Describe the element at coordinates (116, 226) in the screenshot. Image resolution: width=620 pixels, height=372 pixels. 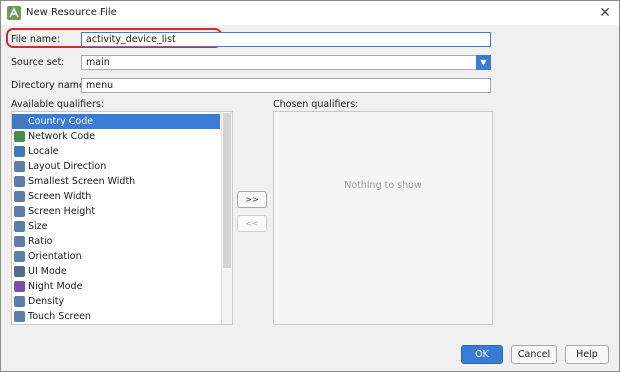
I see `qualifier-item: Size` at that location.